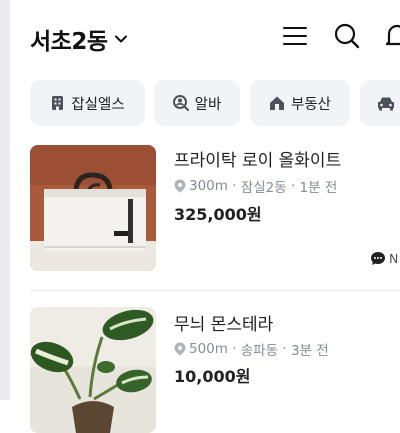 The height and width of the screenshot is (433, 400). What do you see at coordinates (5, 200) in the screenshot?
I see `left-edge-strip` at bounding box center [5, 200].